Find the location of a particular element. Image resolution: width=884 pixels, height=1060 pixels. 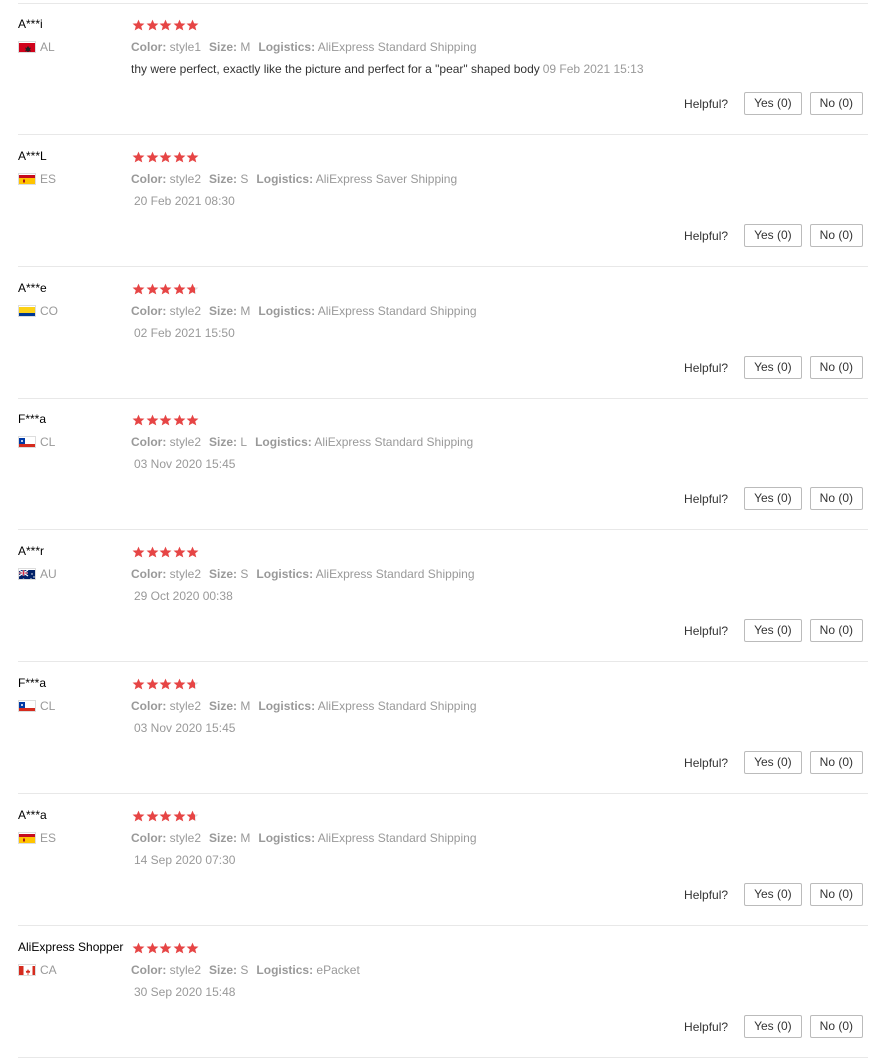

logistics-info: Logistics: AliExpress Saver Shipping is located at coordinates (356, 179).